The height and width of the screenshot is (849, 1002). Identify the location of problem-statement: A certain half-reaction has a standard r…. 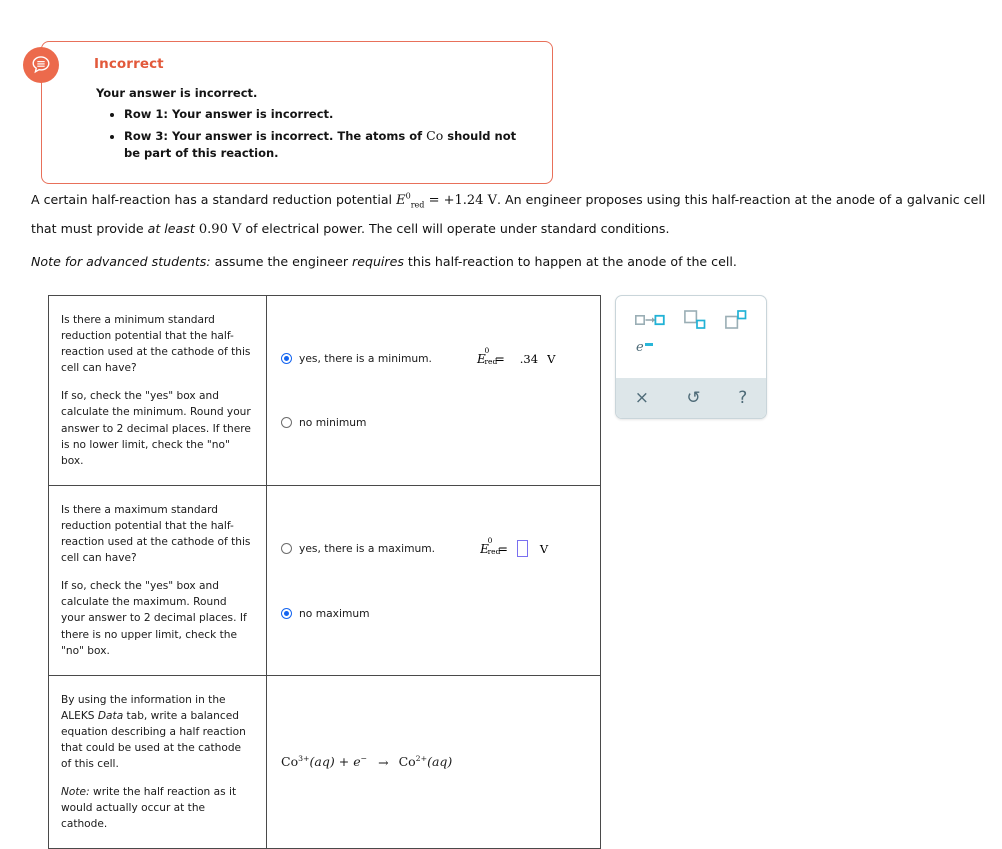
(508, 232).